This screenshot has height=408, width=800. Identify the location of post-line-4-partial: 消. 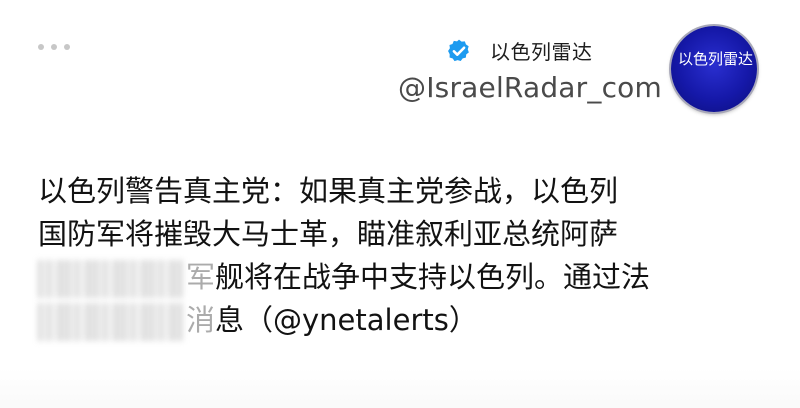
(201, 320).